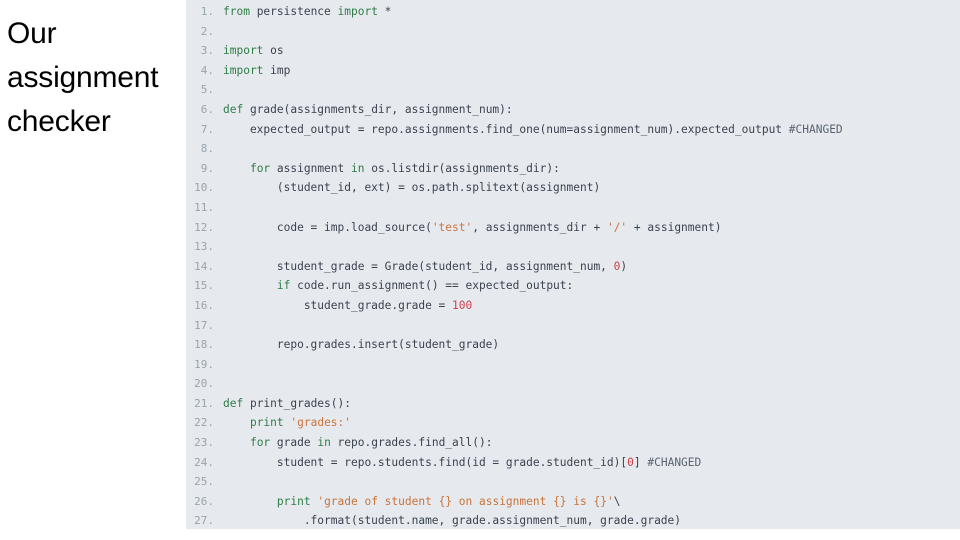  I want to click on code-token-kw: in, so click(358, 168).